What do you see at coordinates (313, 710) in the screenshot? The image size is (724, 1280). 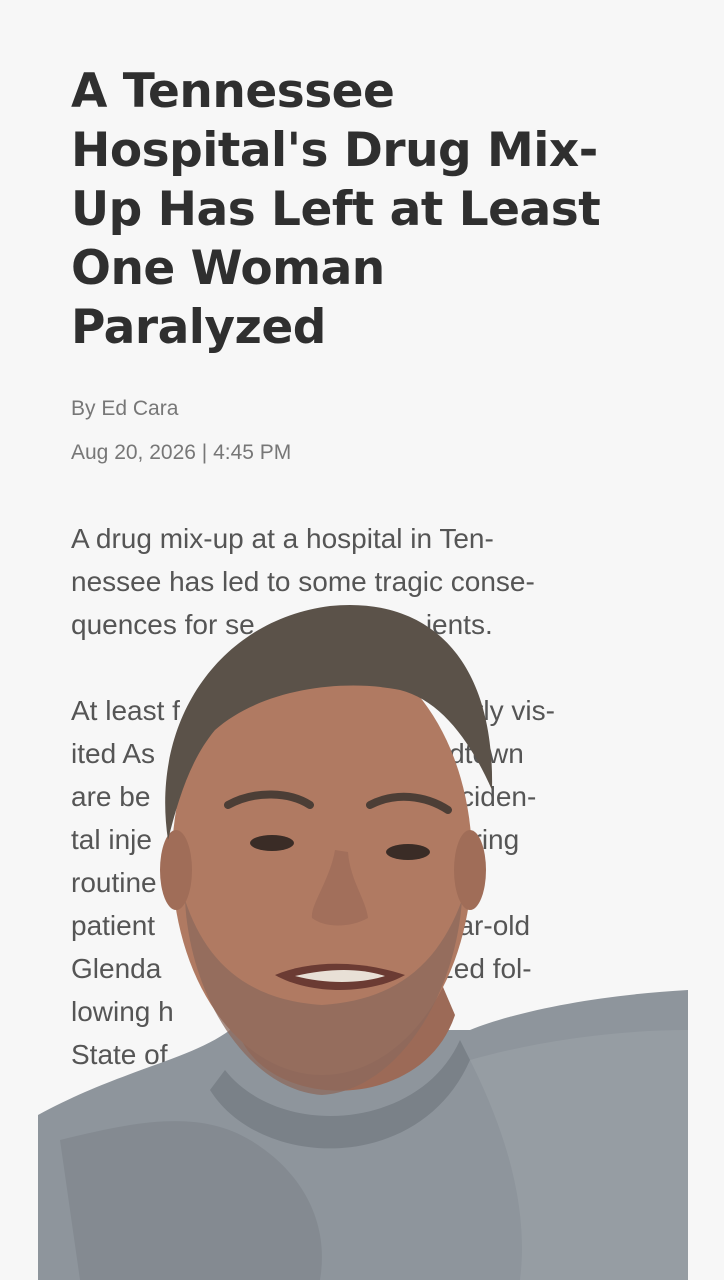 I see `paragraph-line: At least f ently vis-` at bounding box center [313, 710].